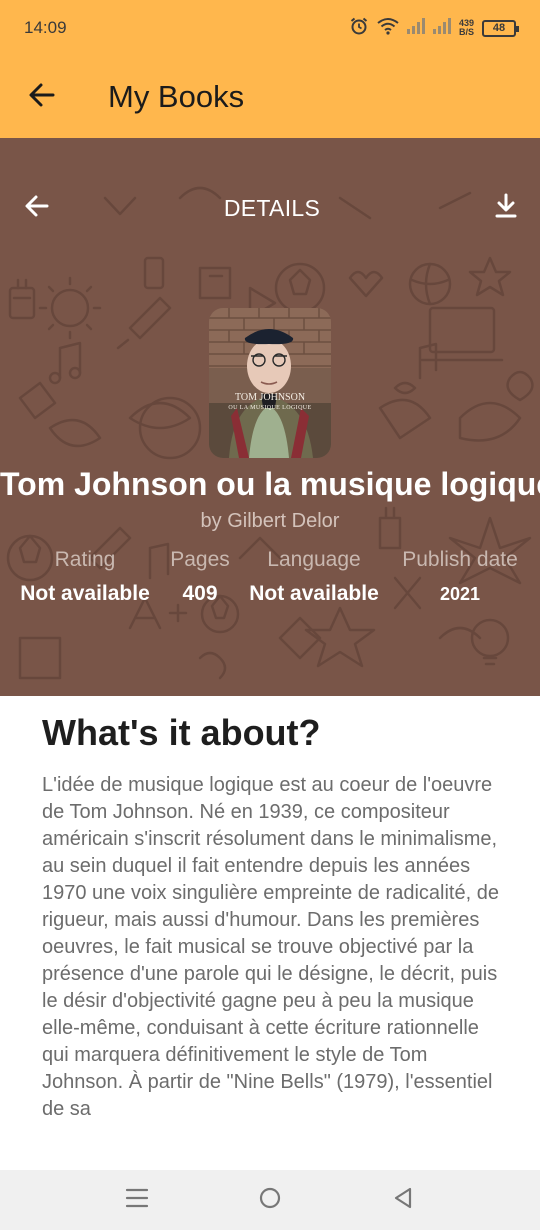 The width and height of the screenshot is (540, 1230). I want to click on triangle-back-icon, so click(403, 1200).